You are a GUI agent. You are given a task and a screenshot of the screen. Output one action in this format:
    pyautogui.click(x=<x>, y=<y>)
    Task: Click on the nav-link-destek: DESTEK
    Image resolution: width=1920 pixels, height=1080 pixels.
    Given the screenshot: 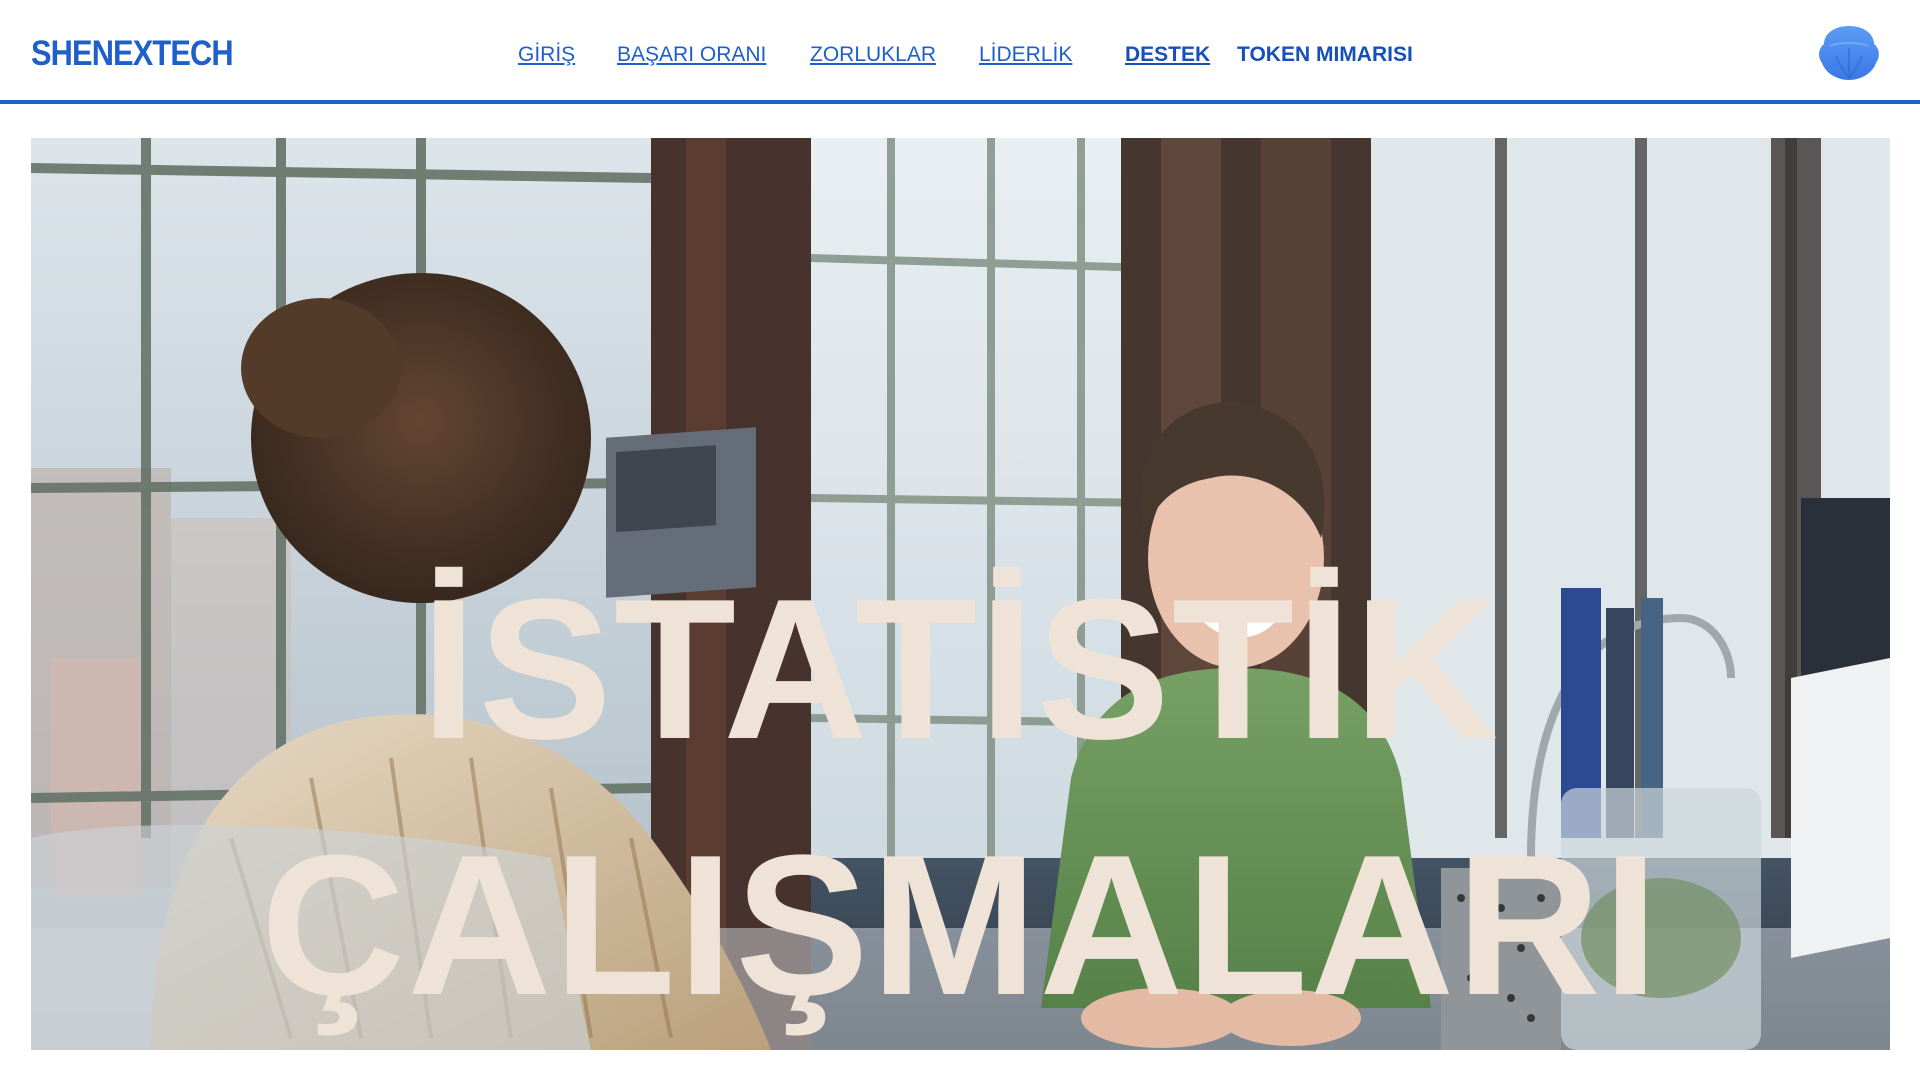 What is the action you would take?
    pyautogui.click(x=1167, y=55)
    